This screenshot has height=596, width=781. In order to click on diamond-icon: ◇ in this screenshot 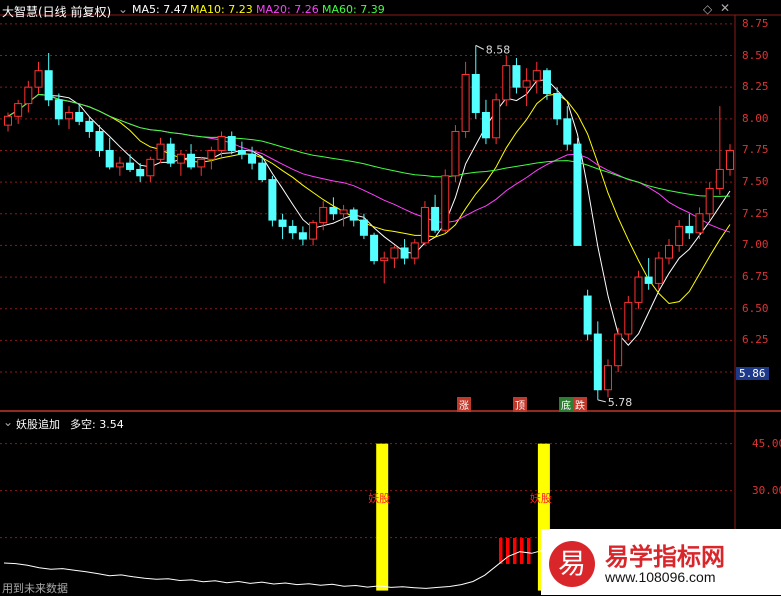, I will do `click(707, 9)`.